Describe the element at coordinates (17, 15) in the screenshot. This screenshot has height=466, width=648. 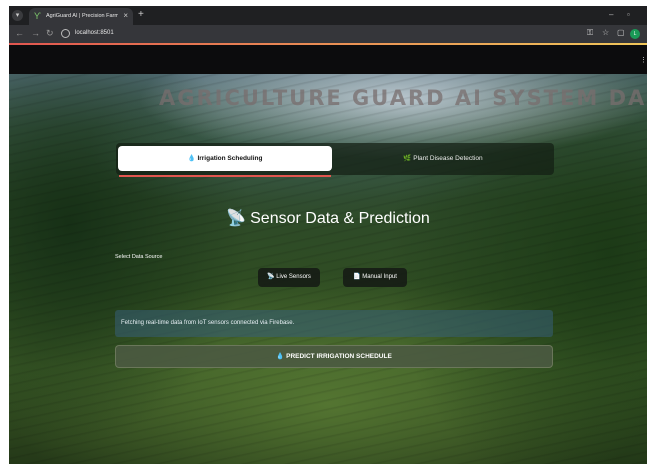
I see `tab-search-icon: ▾` at that location.